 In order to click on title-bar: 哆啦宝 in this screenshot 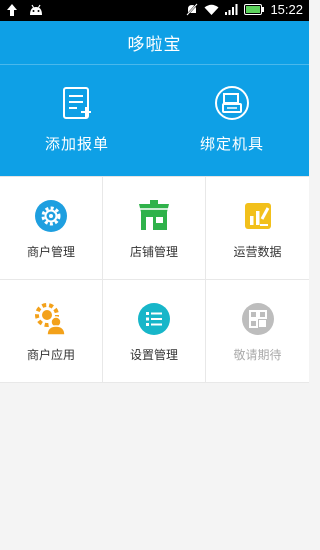, I will do `click(154, 43)`.